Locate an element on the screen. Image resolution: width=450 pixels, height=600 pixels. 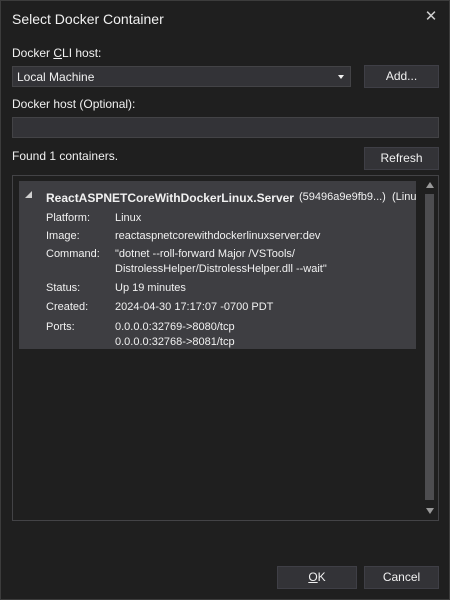
ports-label: Ports: is located at coordinates (60, 327).